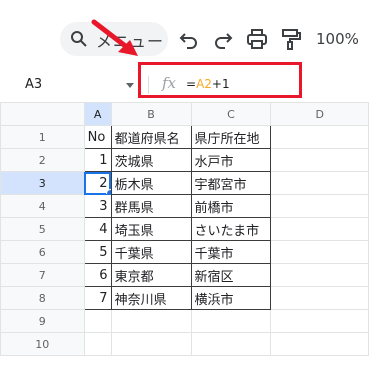  What do you see at coordinates (151, 252) in the screenshot?
I see `cell-b6: 千葉県` at bounding box center [151, 252].